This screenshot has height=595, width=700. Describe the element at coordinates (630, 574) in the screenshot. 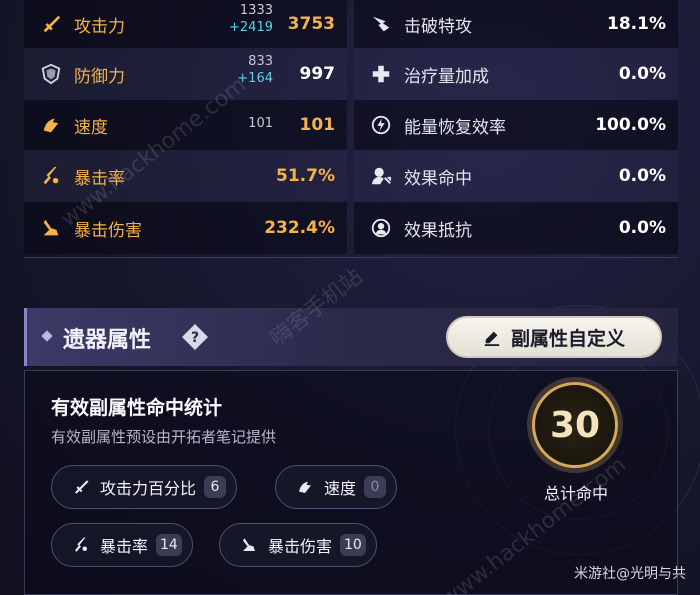

I see `footer-credit: 米游社@光明与共` at that location.